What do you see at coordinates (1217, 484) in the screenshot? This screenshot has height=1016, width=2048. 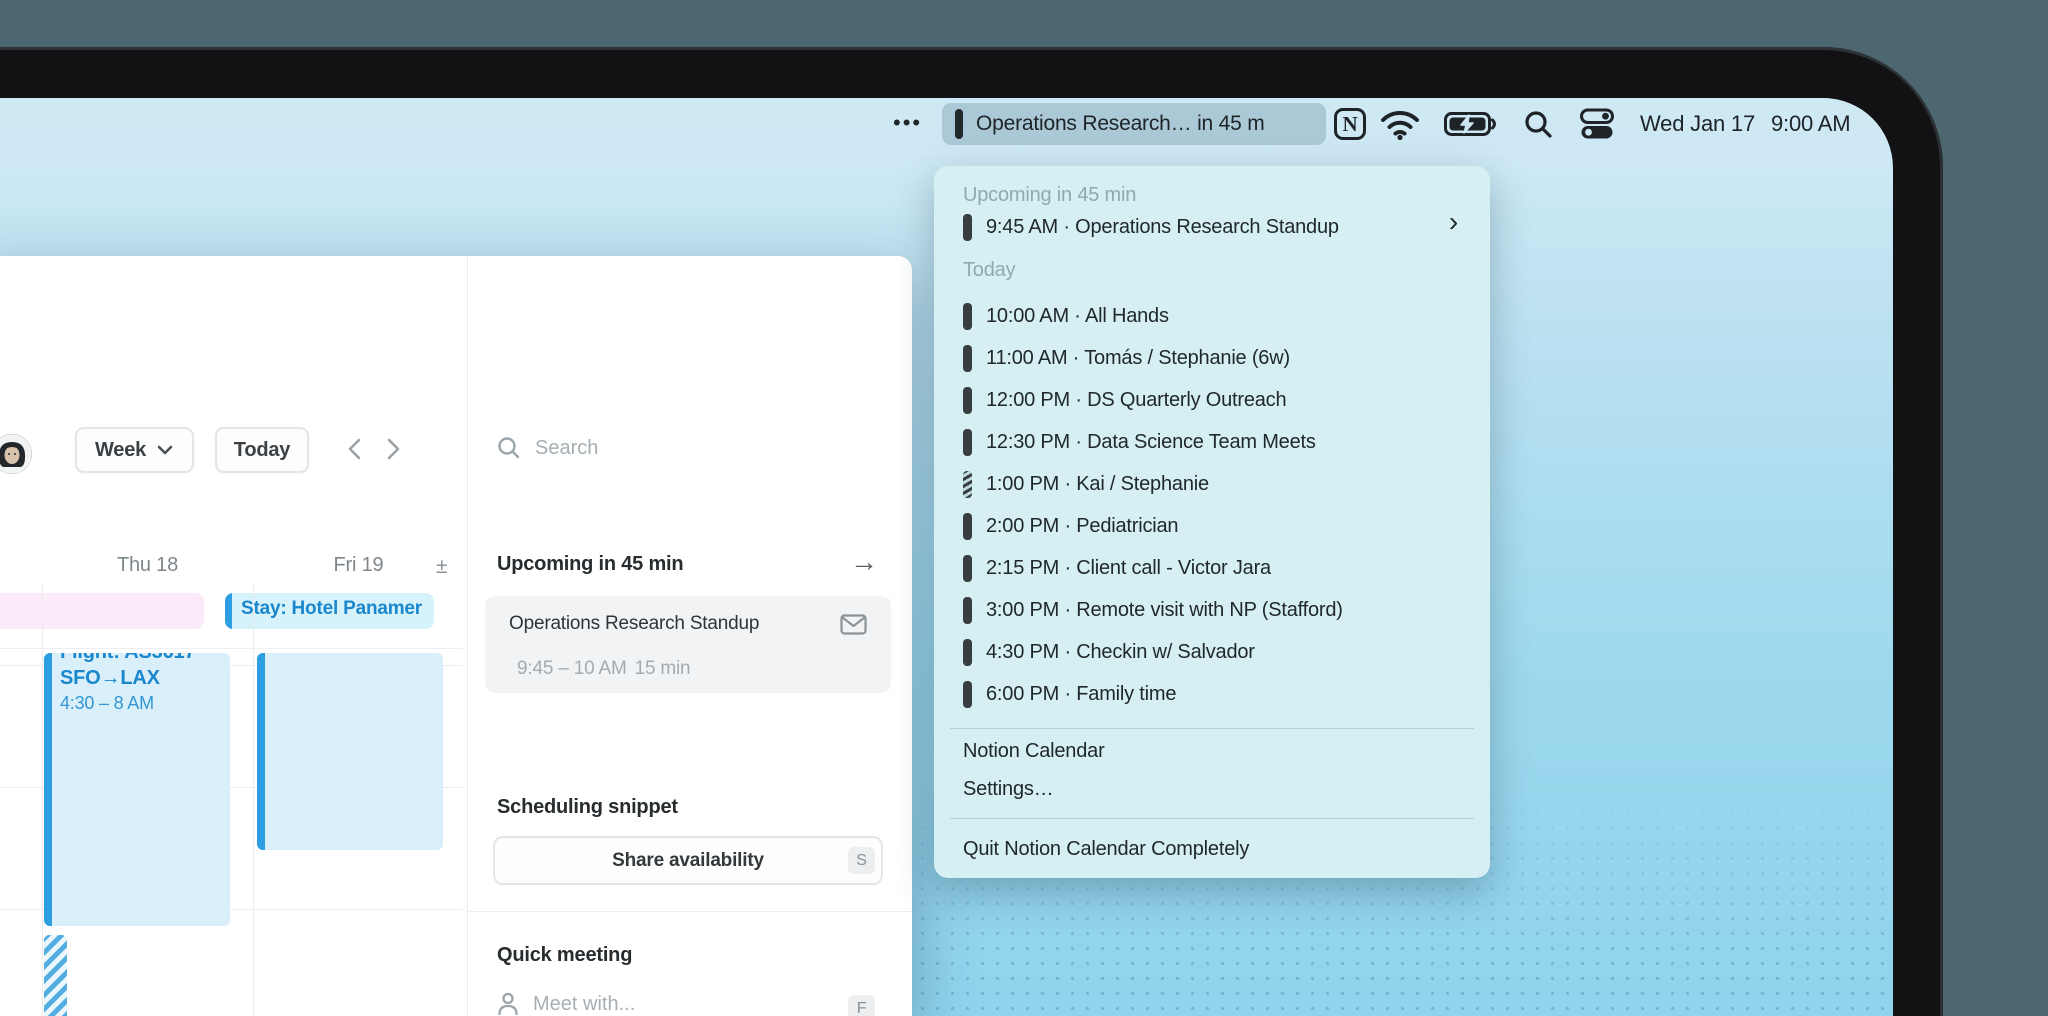 I see `dropdown-event-item: 1:00 PM · Kai / Stephanie` at bounding box center [1217, 484].